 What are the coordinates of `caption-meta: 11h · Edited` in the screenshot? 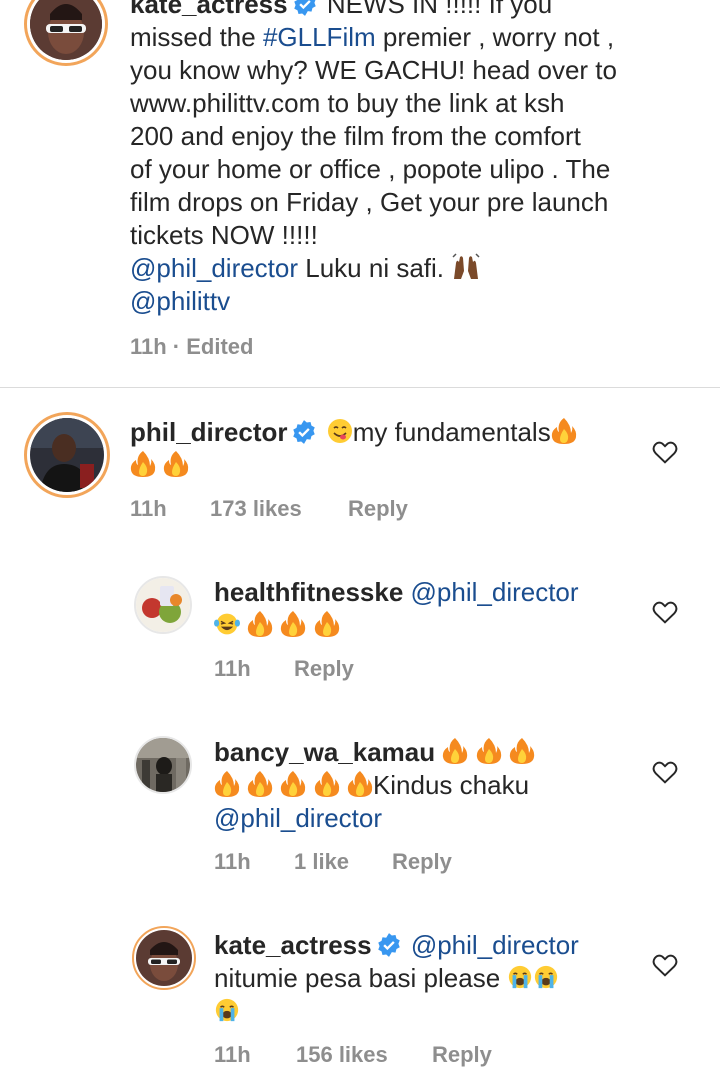 It's located at (191, 347).